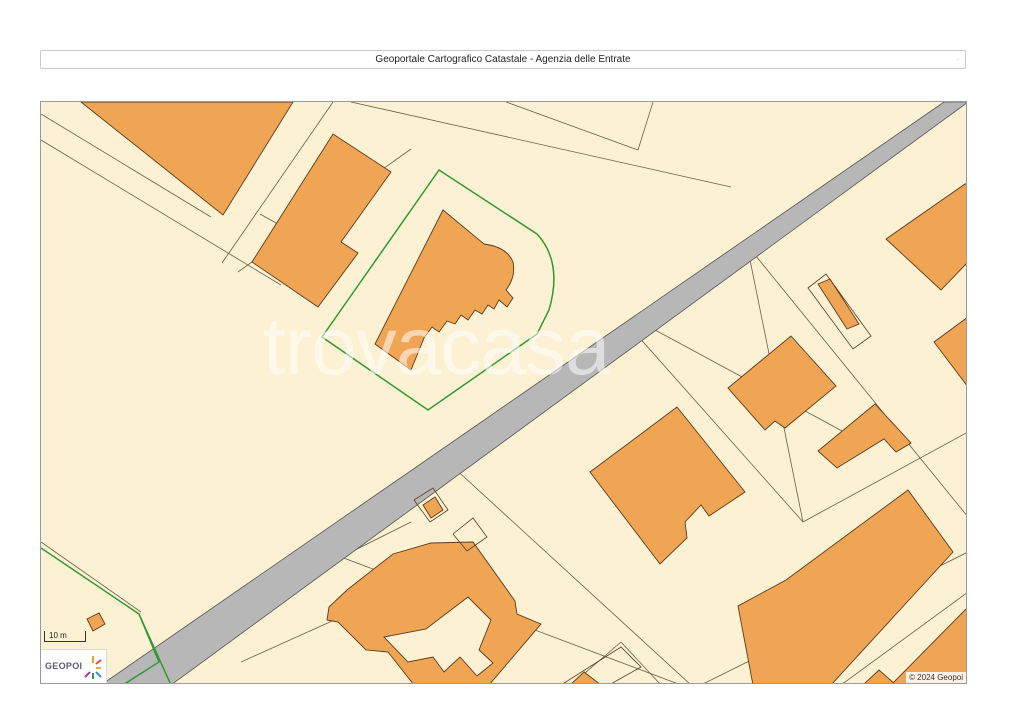 The width and height of the screenshot is (1024, 723). What do you see at coordinates (58, 635) in the screenshot?
I see `scale-label: 10 m` at bounding box center [58, 635].